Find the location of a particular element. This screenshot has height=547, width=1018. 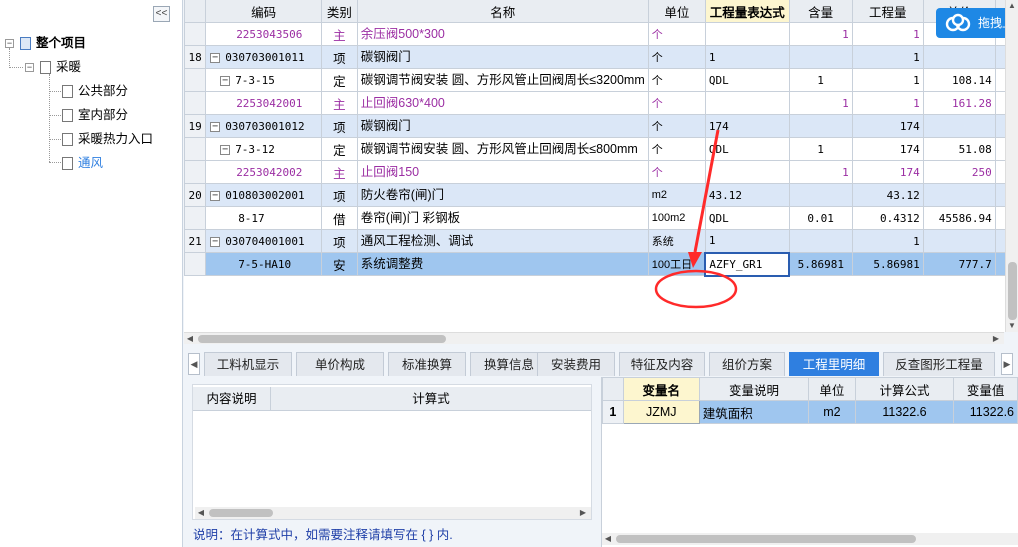

bill-item-row: 21−030704001001 项通风工程检测、调试 系统 1 1 is located at coordinates (601, 241).